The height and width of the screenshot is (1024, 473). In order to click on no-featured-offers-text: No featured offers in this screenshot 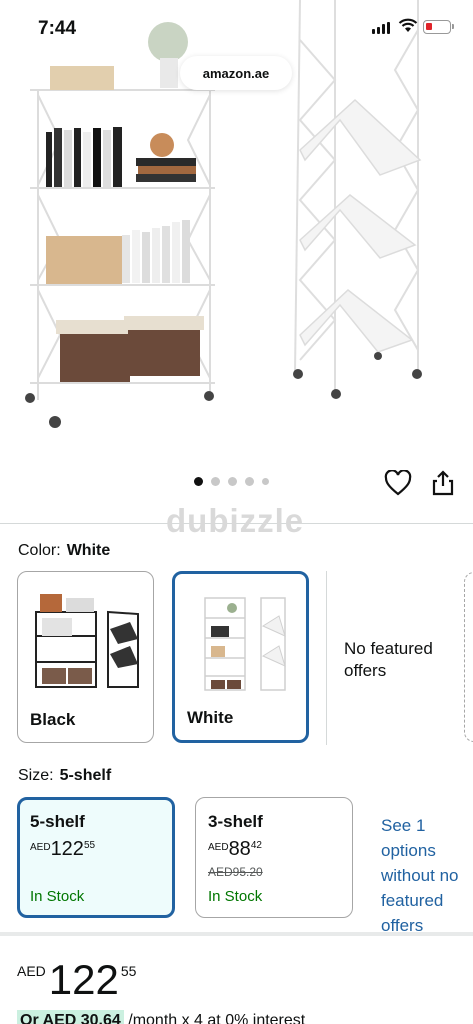, I will do `click(388, 659)`.